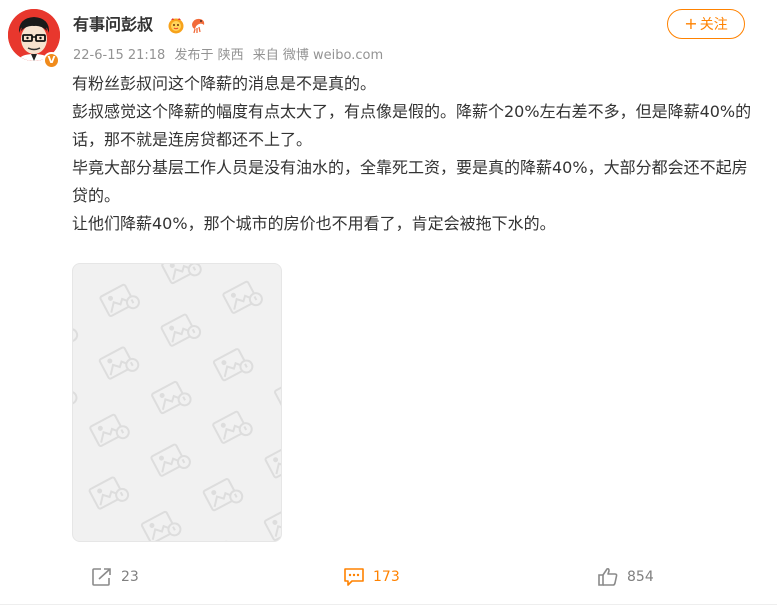 This screenshot has height=611, width=777. I want to click on like-button: 854, so click(625, 577).